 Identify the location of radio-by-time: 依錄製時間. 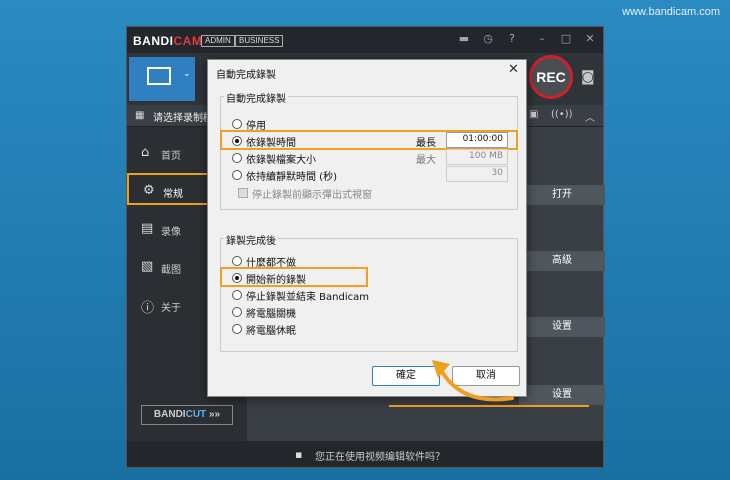
(292, 142).